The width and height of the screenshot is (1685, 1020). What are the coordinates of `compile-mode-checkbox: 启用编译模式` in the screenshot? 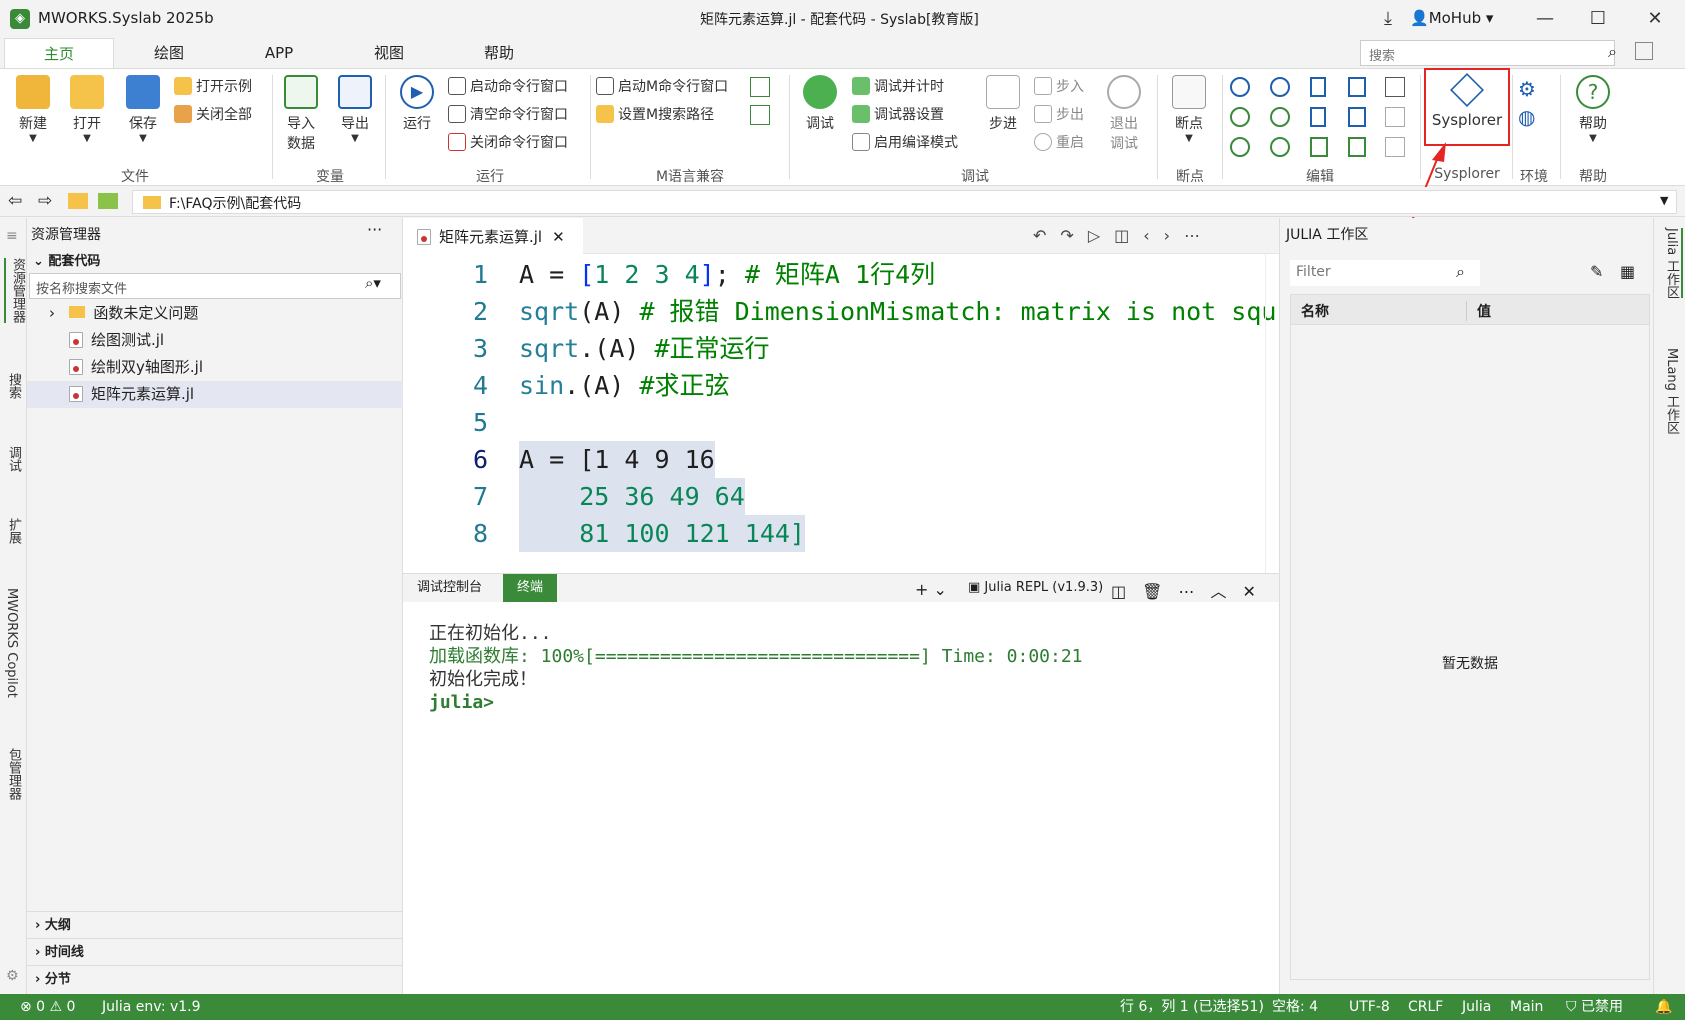 It's located at (905, 143).